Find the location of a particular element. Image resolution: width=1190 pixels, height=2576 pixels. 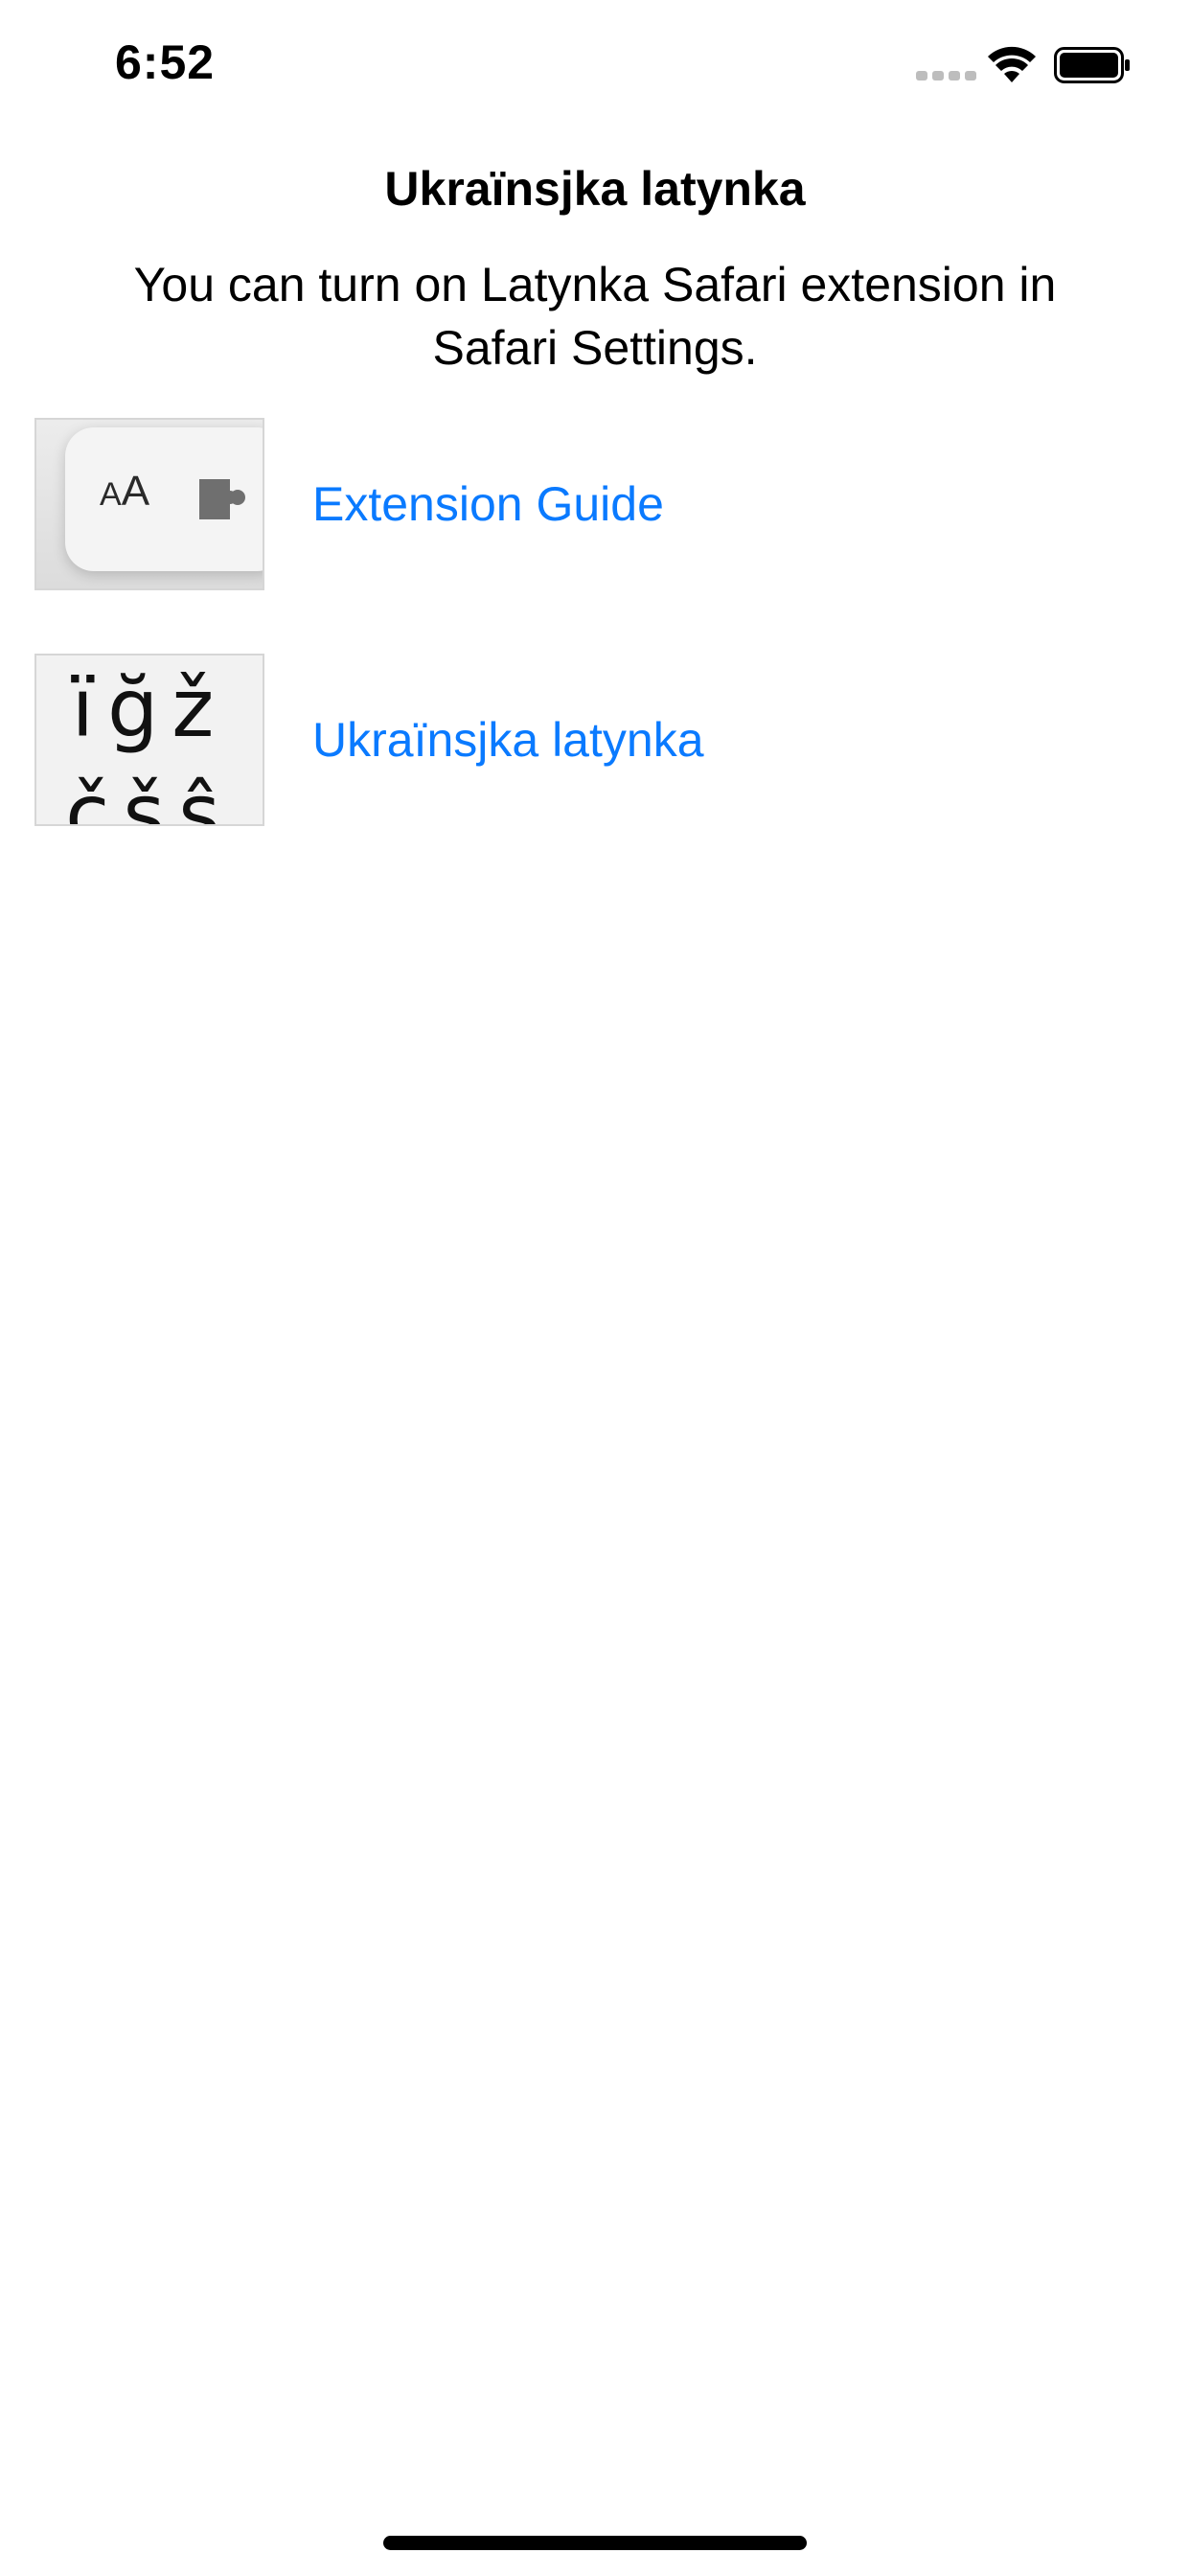

list-item-extension-guide: AA Extension Guide is located at coordinates (595, 504).